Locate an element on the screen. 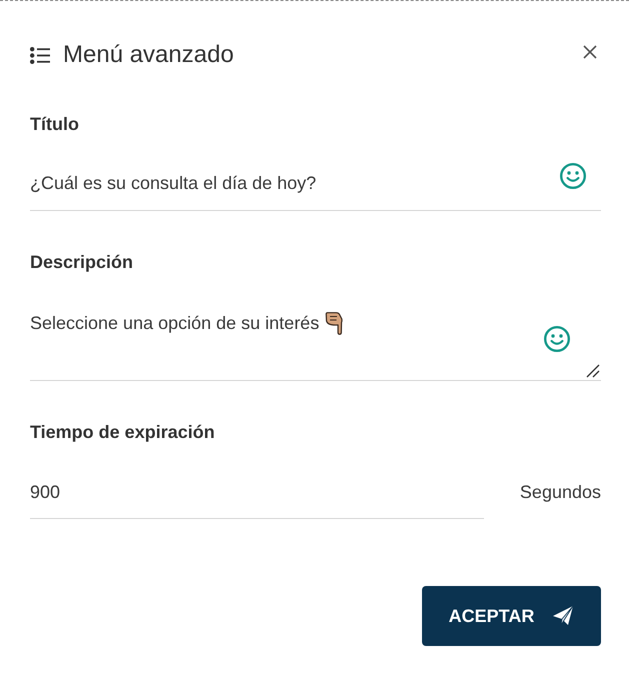 The height and width of the screenshot is (676, 629). close-button is located at coordinates (590, 52).